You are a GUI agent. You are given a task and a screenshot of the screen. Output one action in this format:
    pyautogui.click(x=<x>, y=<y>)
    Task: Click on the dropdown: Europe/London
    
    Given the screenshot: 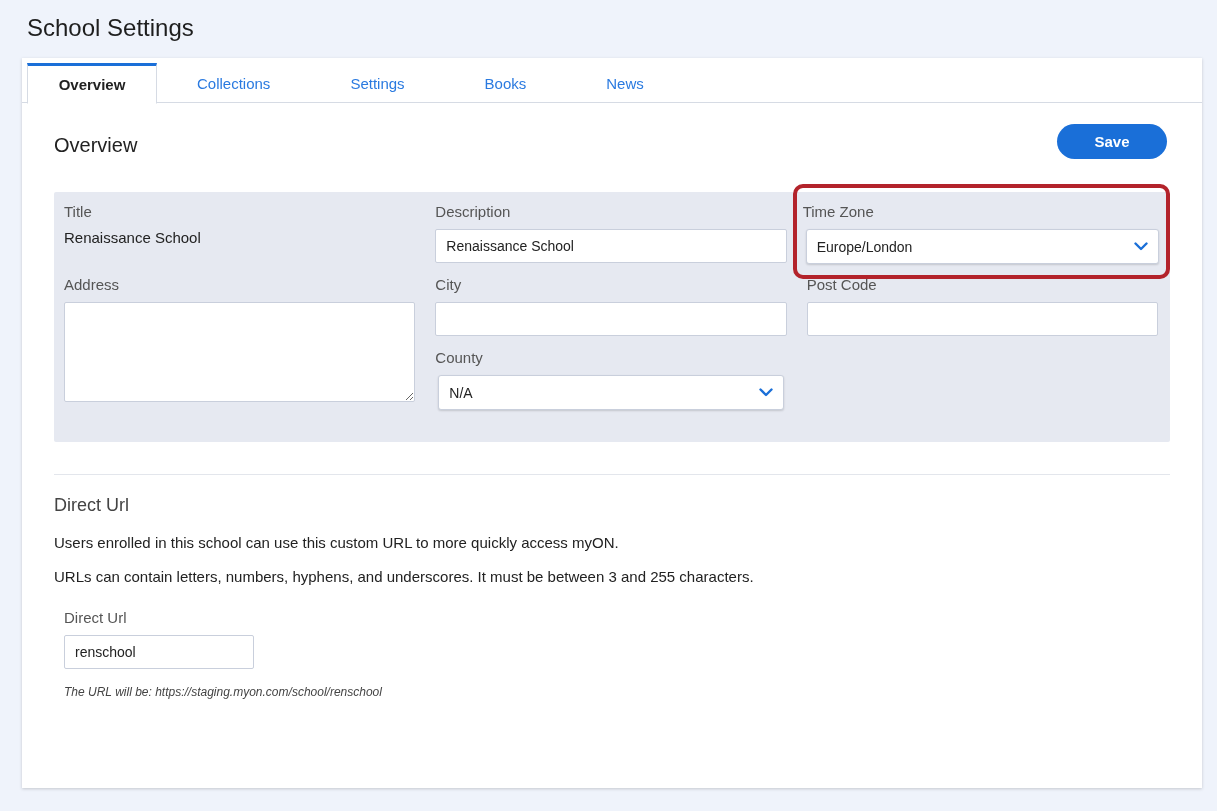 What is the action you would take?
    pyautogui.click(x=982, y=246)
    